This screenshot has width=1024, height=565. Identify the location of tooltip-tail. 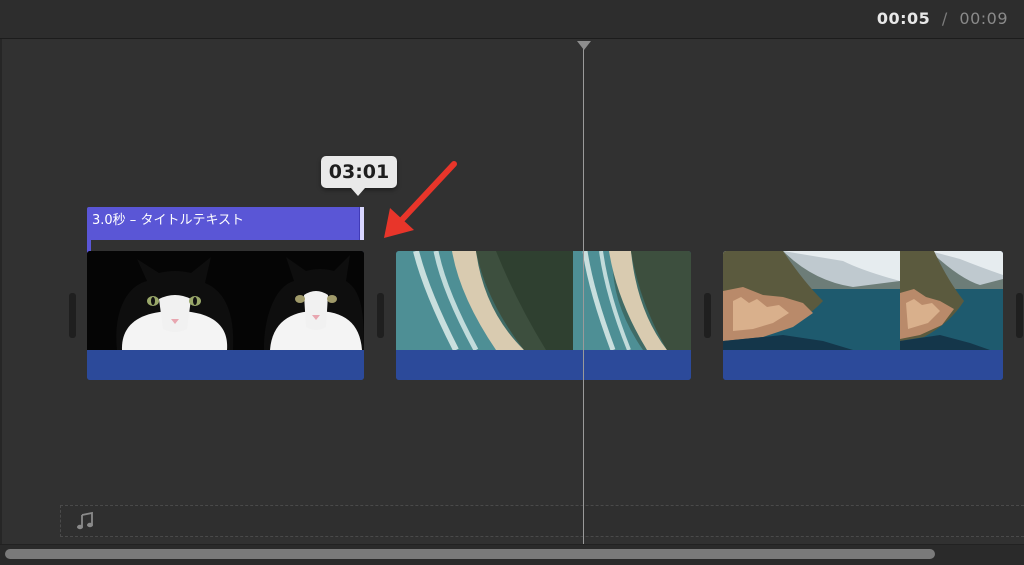
(358, 192).